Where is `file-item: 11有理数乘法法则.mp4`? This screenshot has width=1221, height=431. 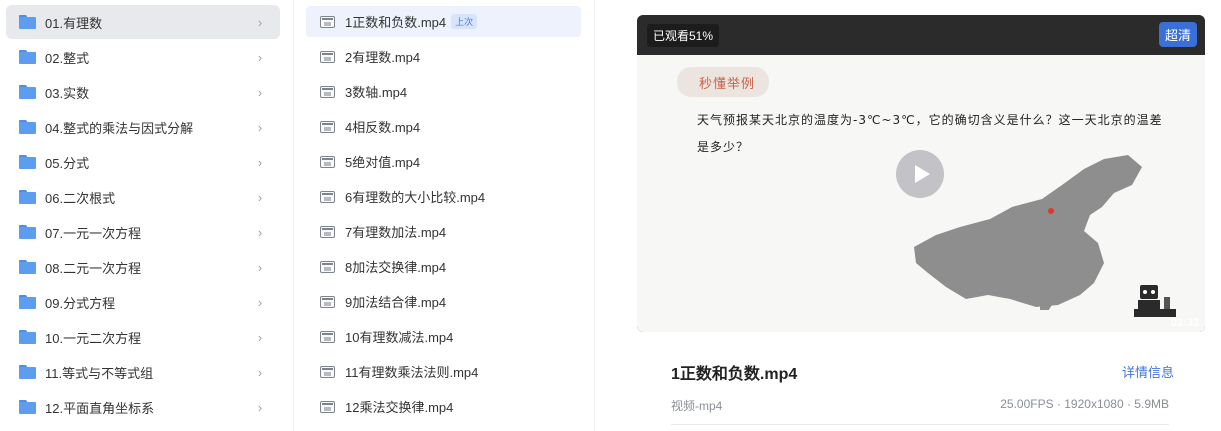 file-item: 11有理数乘法法则.mp4 is located at coordinates (443, 371).